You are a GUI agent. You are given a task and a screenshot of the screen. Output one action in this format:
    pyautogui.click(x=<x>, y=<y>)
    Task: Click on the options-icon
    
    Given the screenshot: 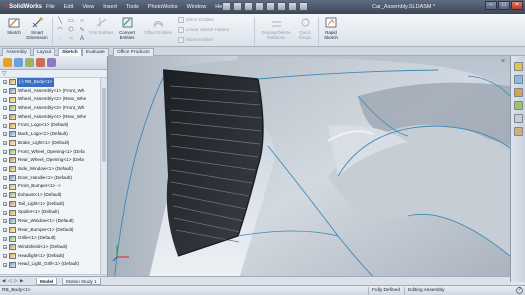 What is the action you would take?
    pyautogui.click(x=303, y=6)
    